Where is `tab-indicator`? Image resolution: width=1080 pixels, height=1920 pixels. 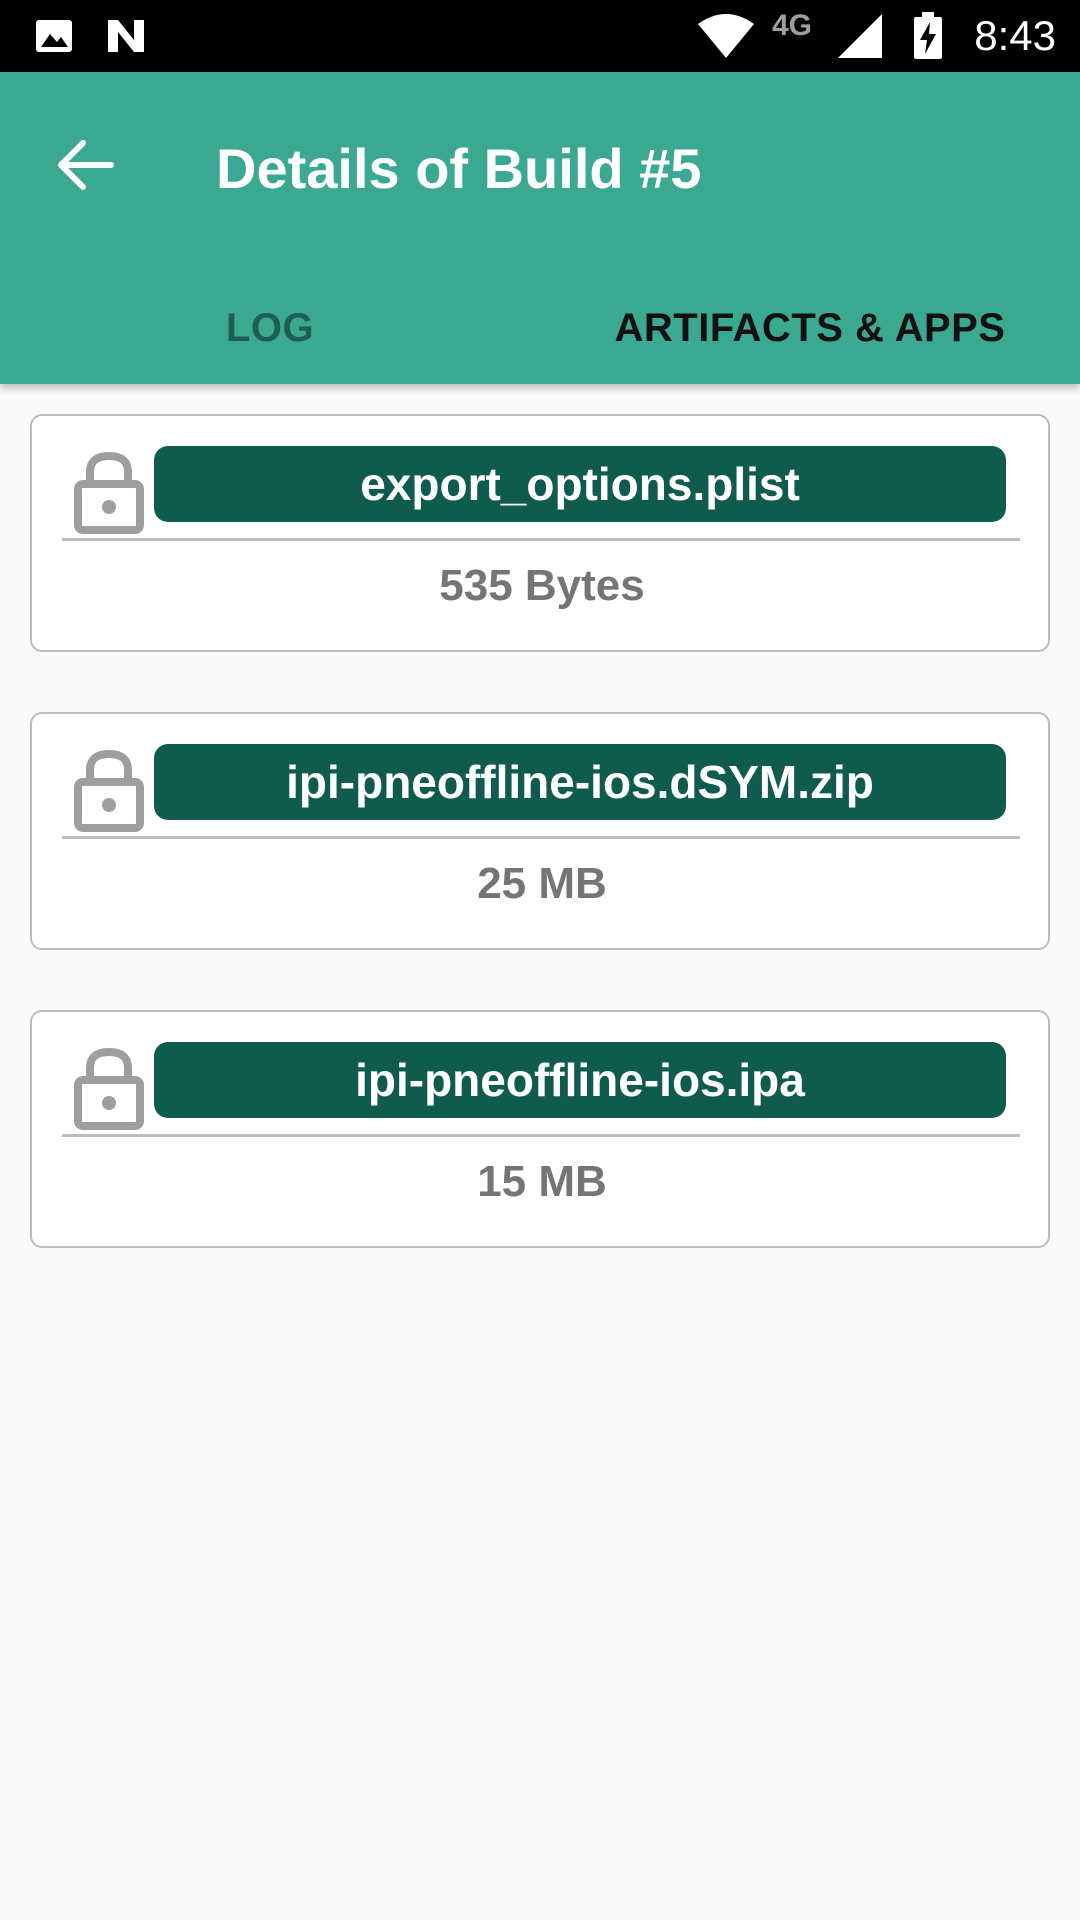 tab-indicator is located at coordinates (270, 381).